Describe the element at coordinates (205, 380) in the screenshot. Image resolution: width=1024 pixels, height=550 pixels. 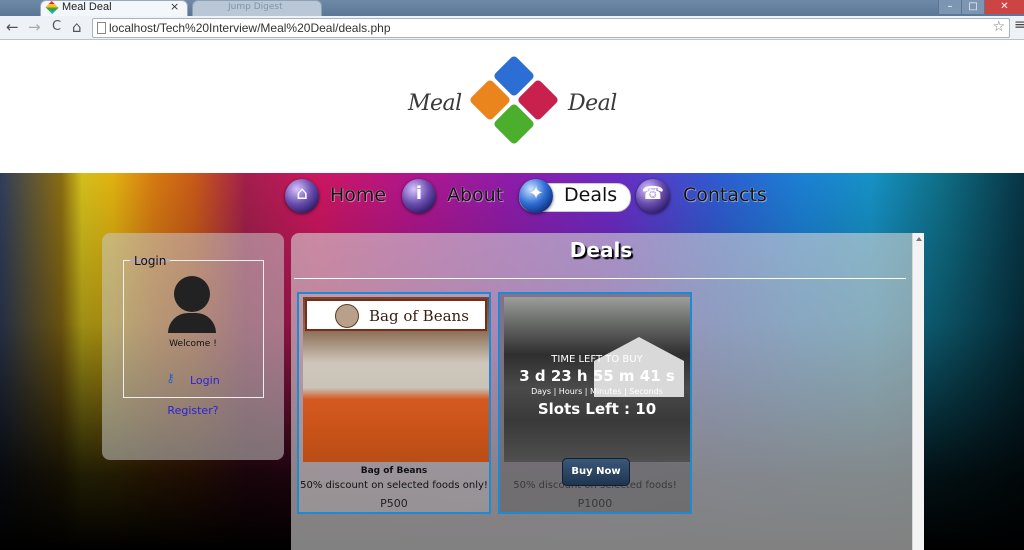
I see `login-link: Login` at that location.